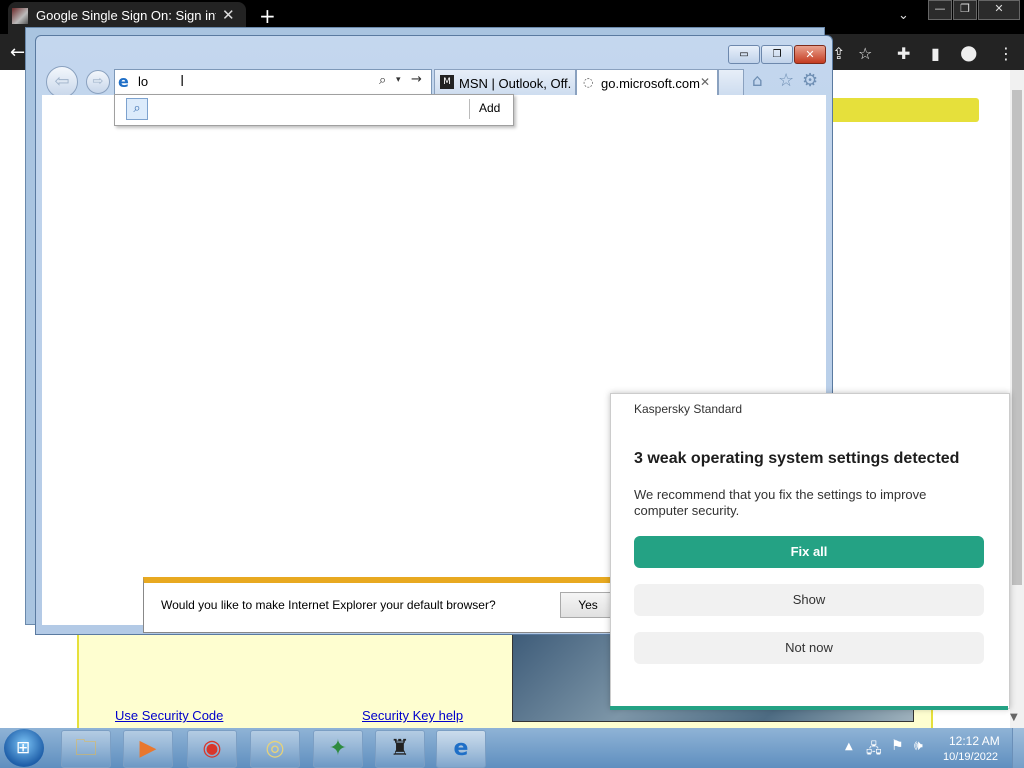  I want to click on chrome-icon: ◉, so click(212, 749).